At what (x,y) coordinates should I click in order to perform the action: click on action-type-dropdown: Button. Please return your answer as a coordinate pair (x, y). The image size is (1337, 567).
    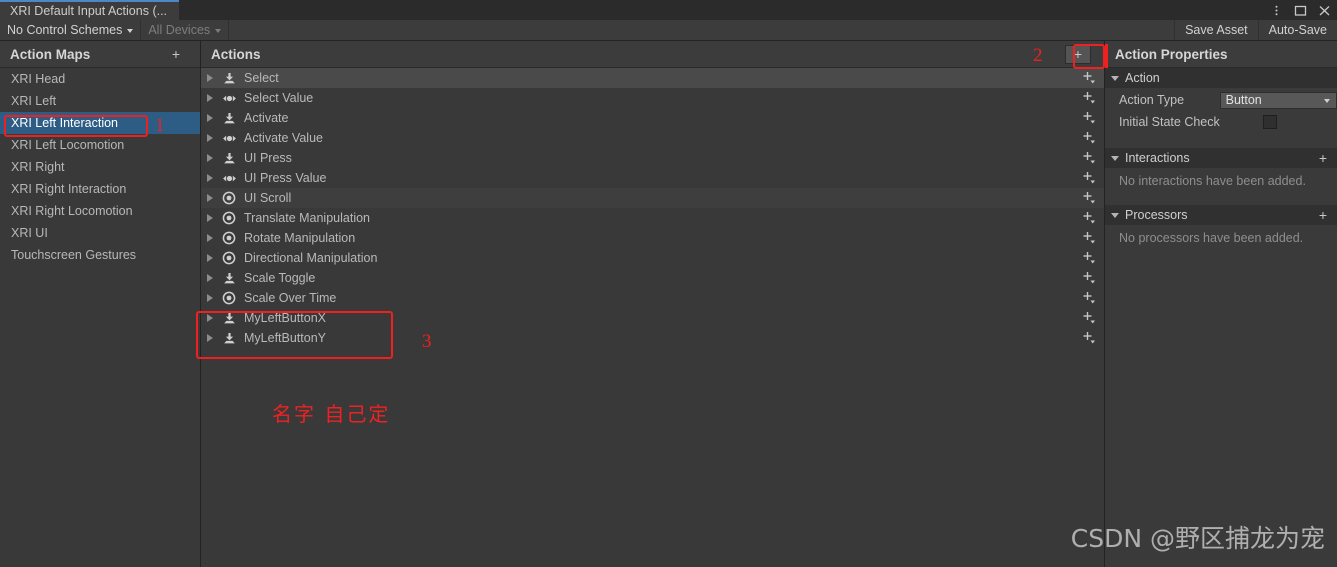
    Looking at the image, I should click on (1278, 100).